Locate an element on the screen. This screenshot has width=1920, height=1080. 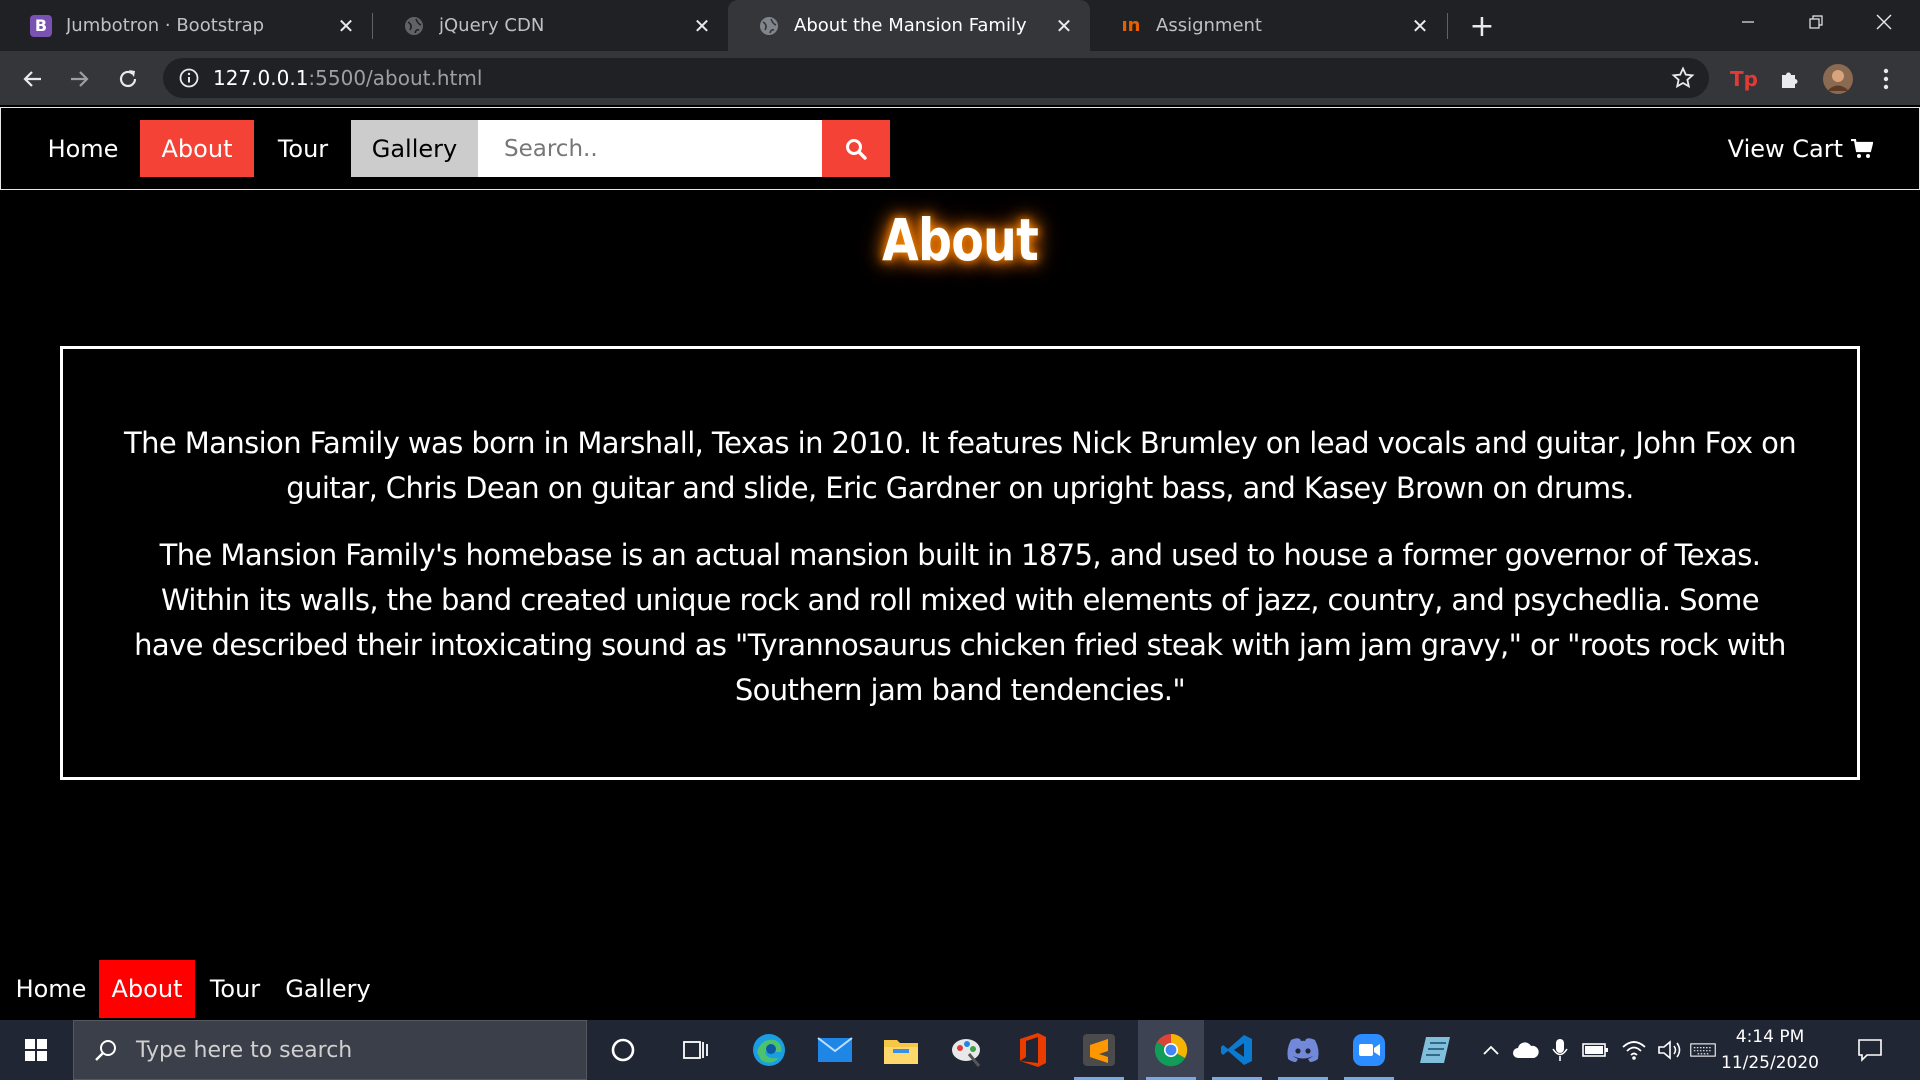
tab-assignment: ın Assignment ✕ is located at coordinates (1268, 25).